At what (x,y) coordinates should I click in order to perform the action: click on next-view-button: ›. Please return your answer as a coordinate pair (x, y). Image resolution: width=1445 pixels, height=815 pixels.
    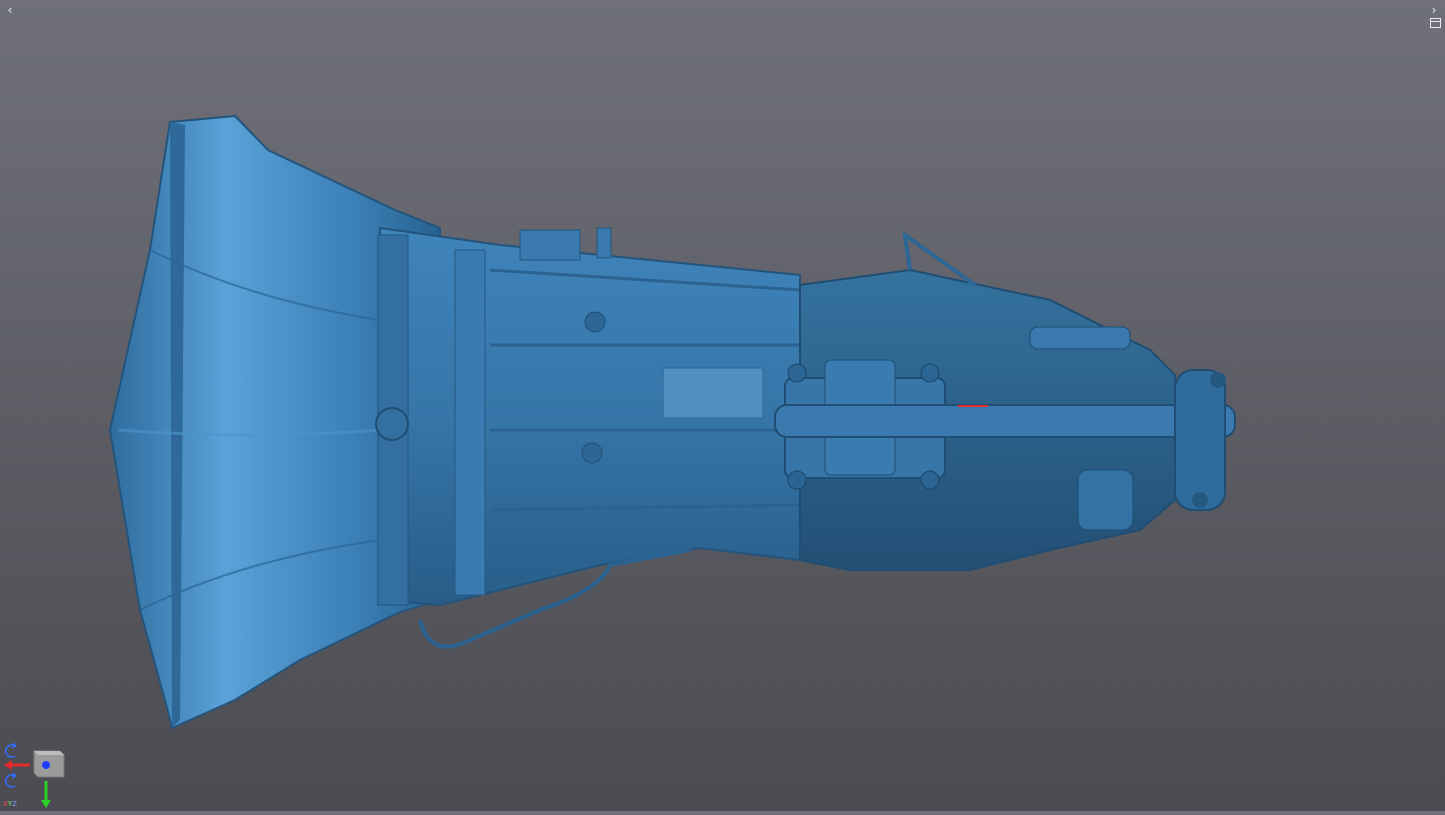
    Looking at the image, I should click on (1434, 10).